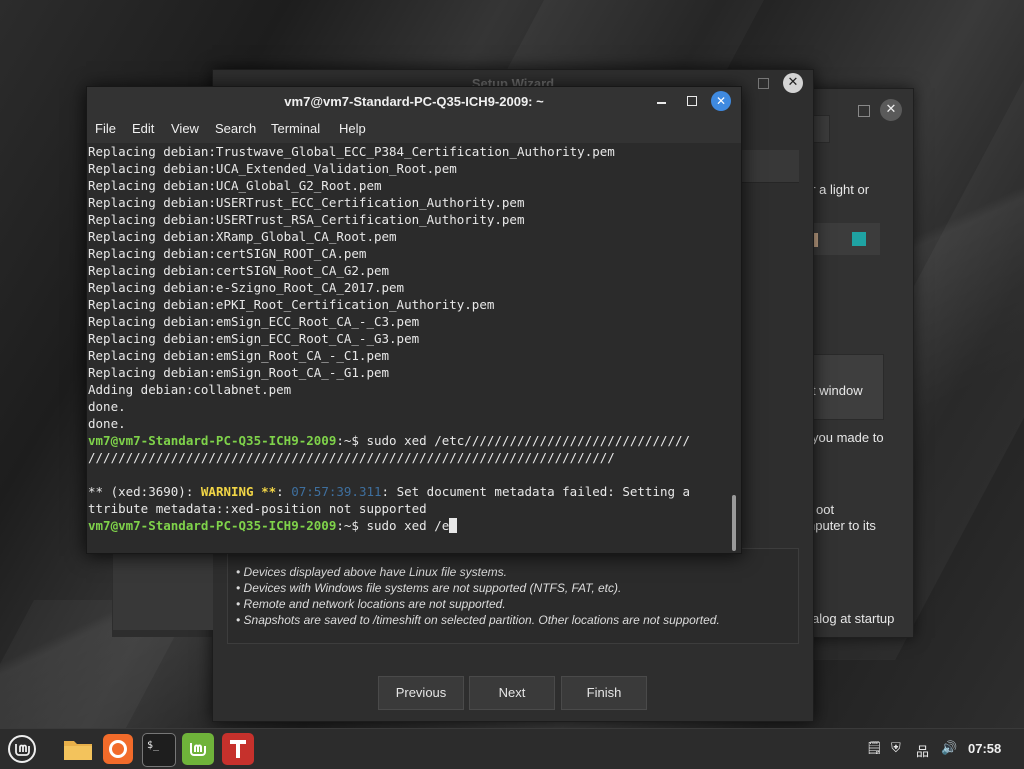 The height and width of the screenshot is (769, 1024). I want to click on command-input: sudo xed /e, so click(407, 525).